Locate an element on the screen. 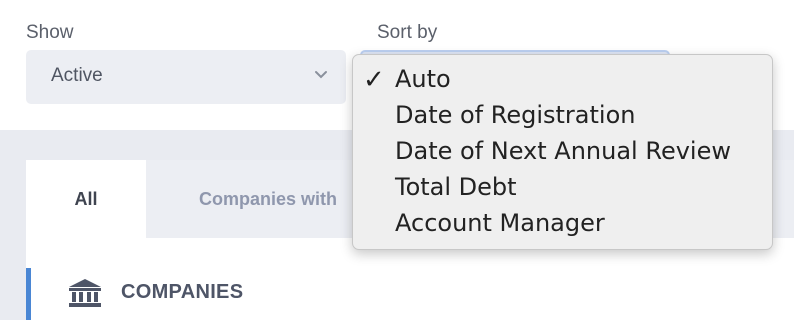  tab-companies-with: Companies with is located at coordinates (256, 199).